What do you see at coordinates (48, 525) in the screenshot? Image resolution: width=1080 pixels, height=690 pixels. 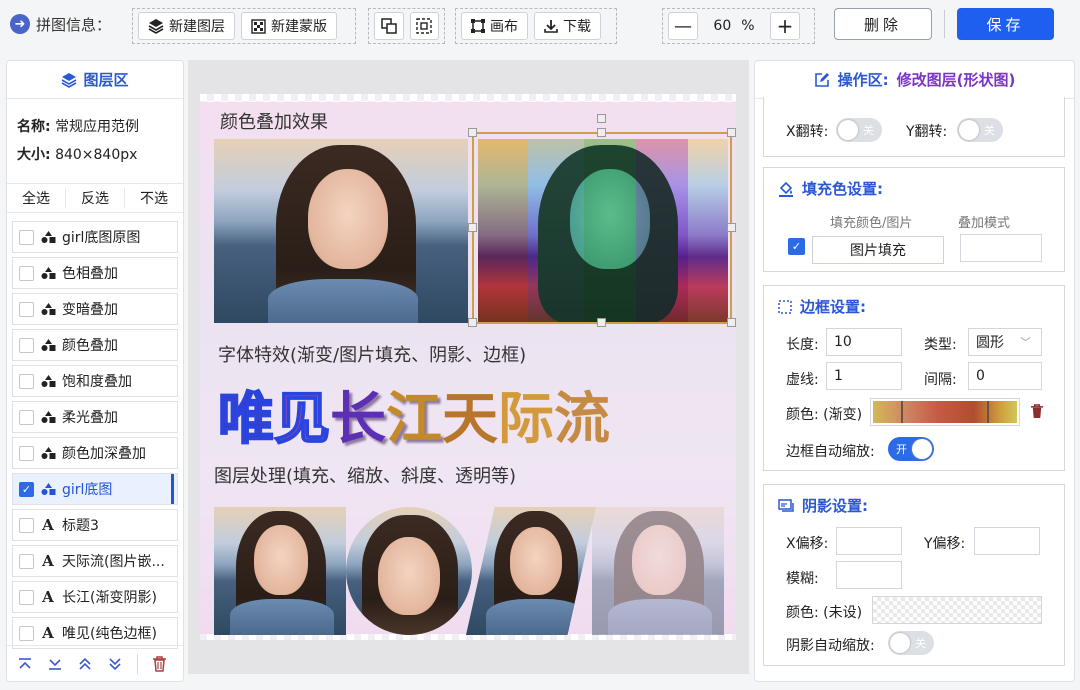 I see `text-icon: A` at bounding box center [48, 525].